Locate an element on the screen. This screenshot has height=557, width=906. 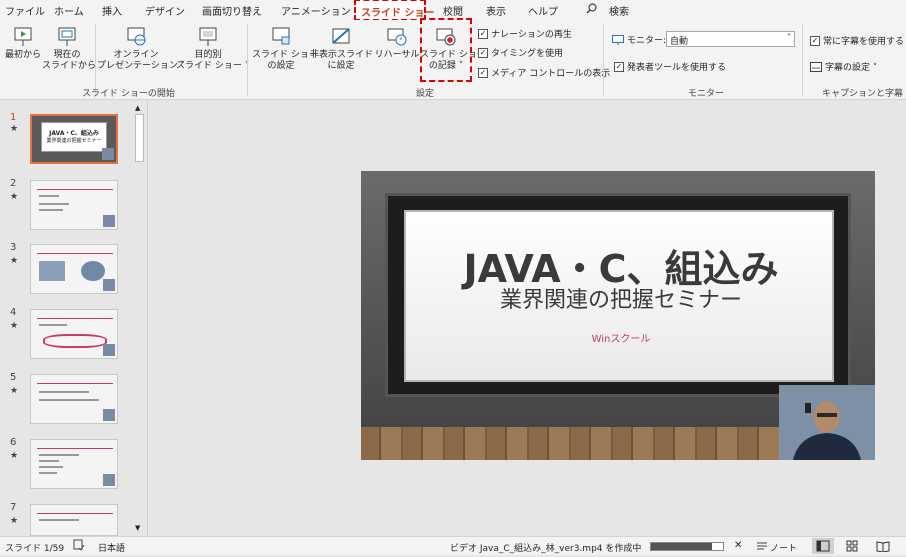
presenter-view-checkbox: ✓ 発表者ツールを使用する is located at coordinates (670, 66).